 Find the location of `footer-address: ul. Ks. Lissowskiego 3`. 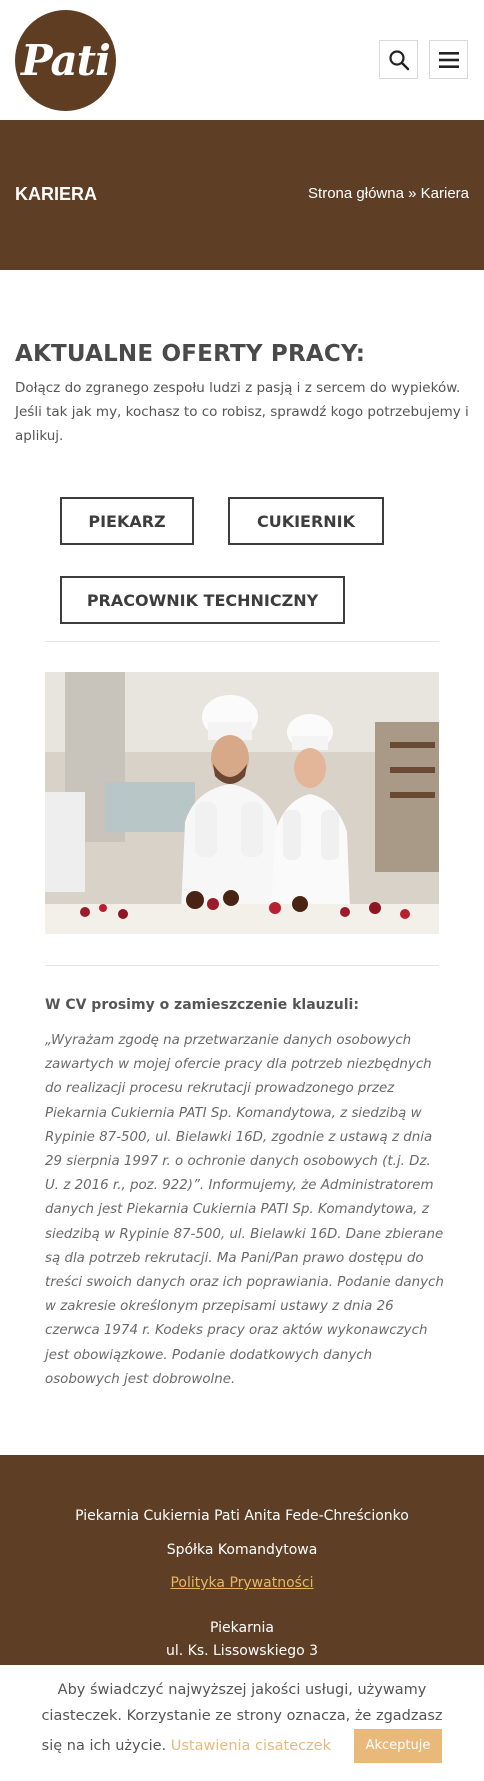

footer-address: ul. Ks. Lissowskiego 3 is located at coordinates (242, 1651).